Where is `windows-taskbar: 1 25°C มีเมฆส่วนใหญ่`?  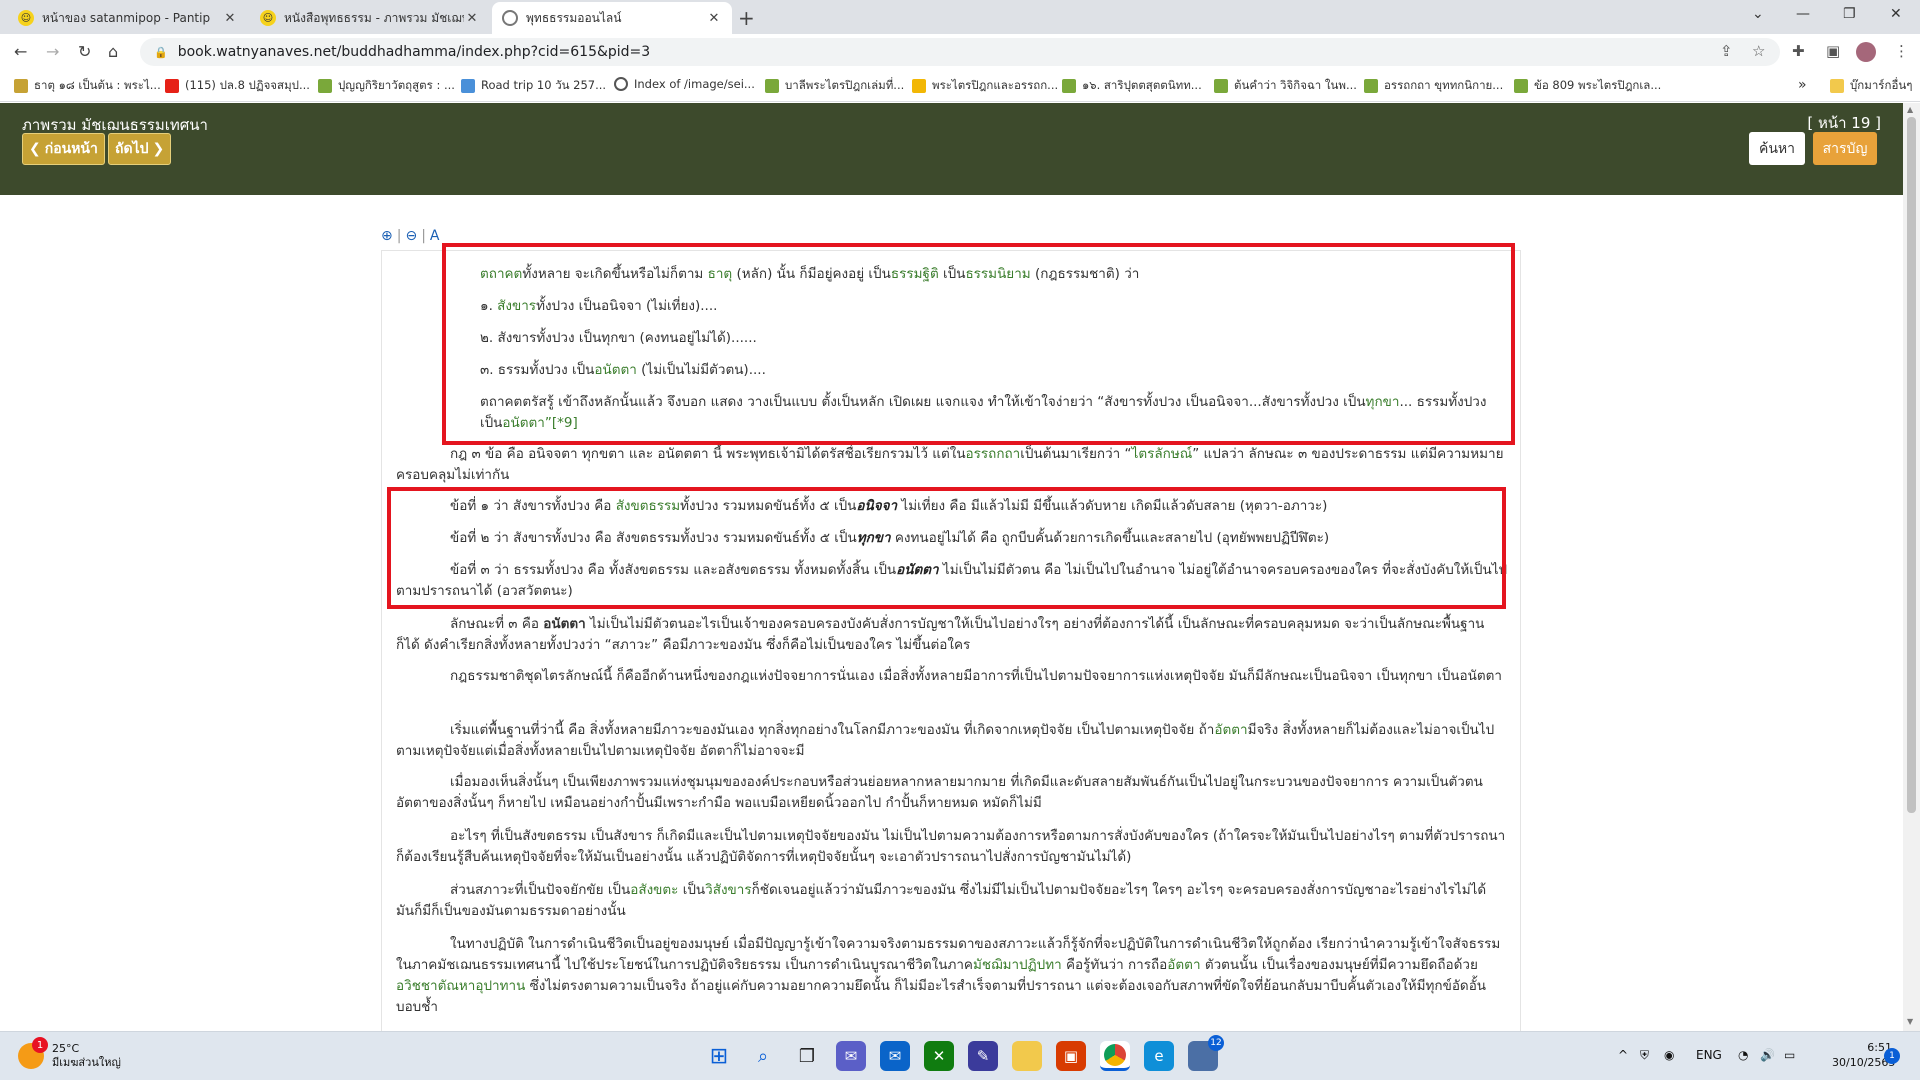 windows-taskbar: 1 25°C มีเมฆส่วนใหญ่ is located at coordinates (960, 1055).